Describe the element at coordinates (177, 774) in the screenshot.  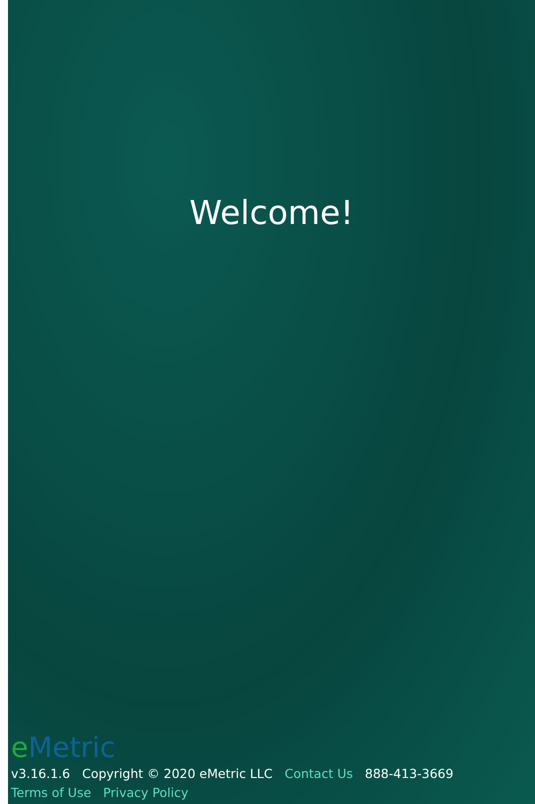
I see `footer-text: Copyright © 2020 eMetric LLC` at that location.